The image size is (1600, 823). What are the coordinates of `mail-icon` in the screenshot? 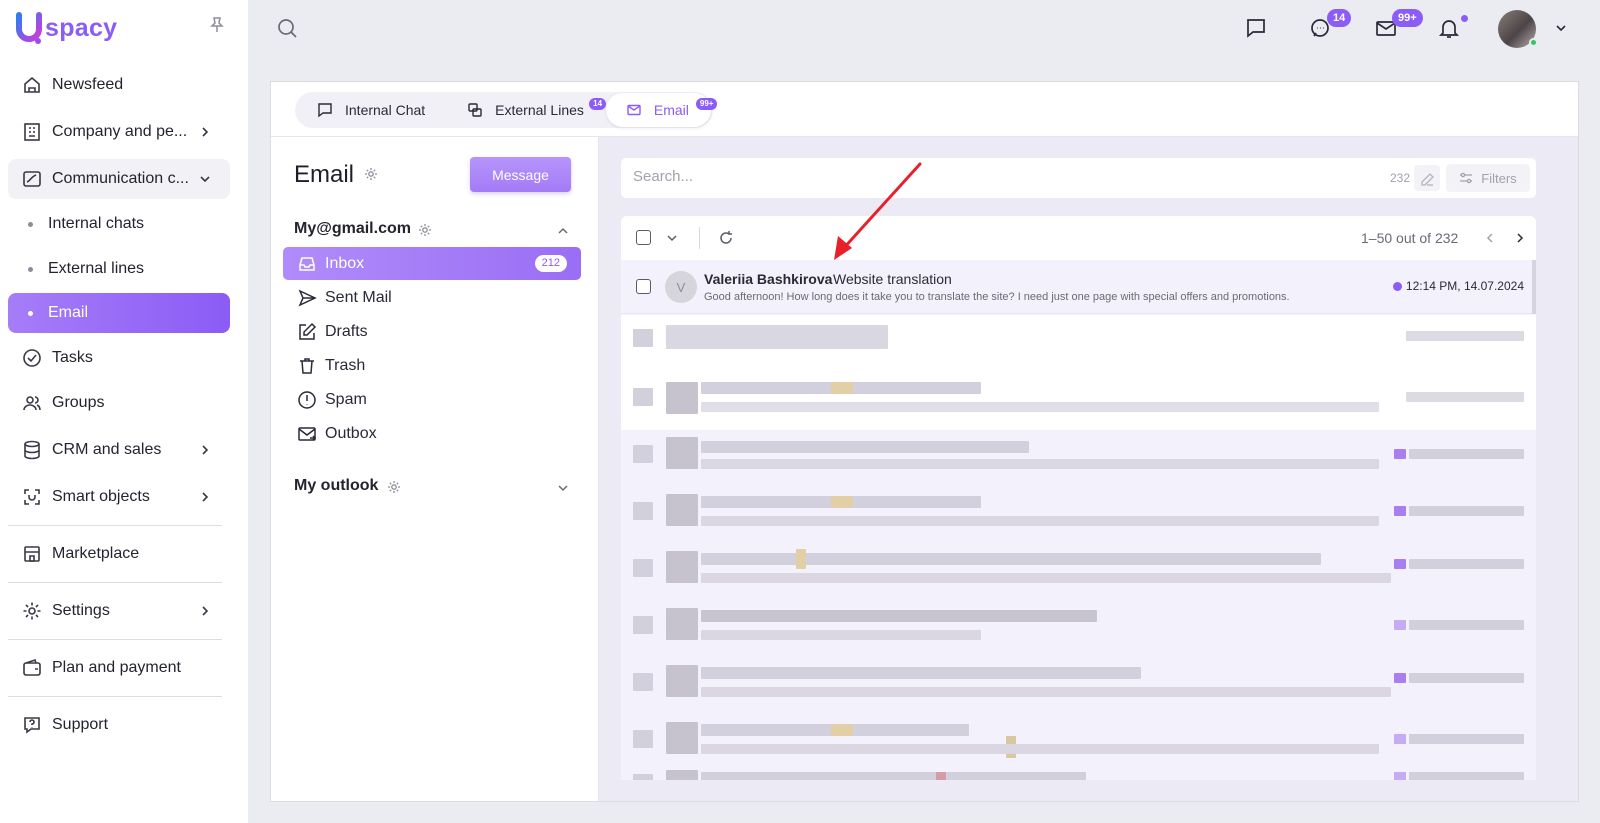 It's located at (634, 110).